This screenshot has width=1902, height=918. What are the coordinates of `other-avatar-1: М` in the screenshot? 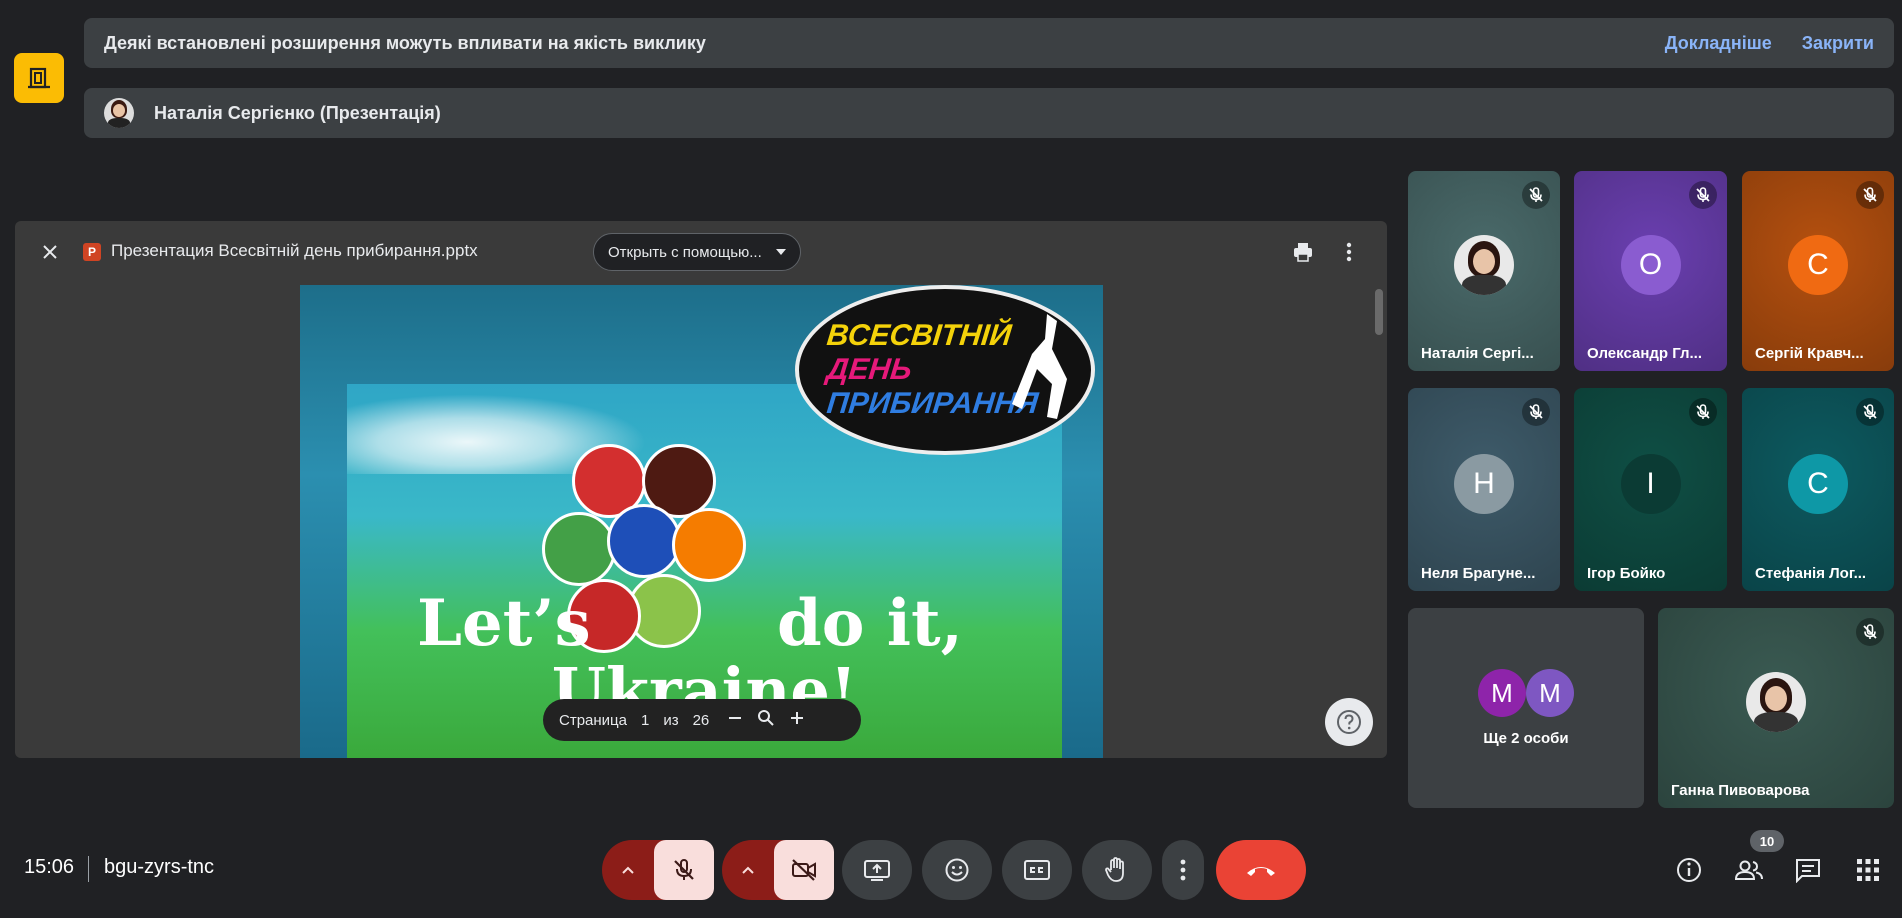 It's located at (1502, 693).